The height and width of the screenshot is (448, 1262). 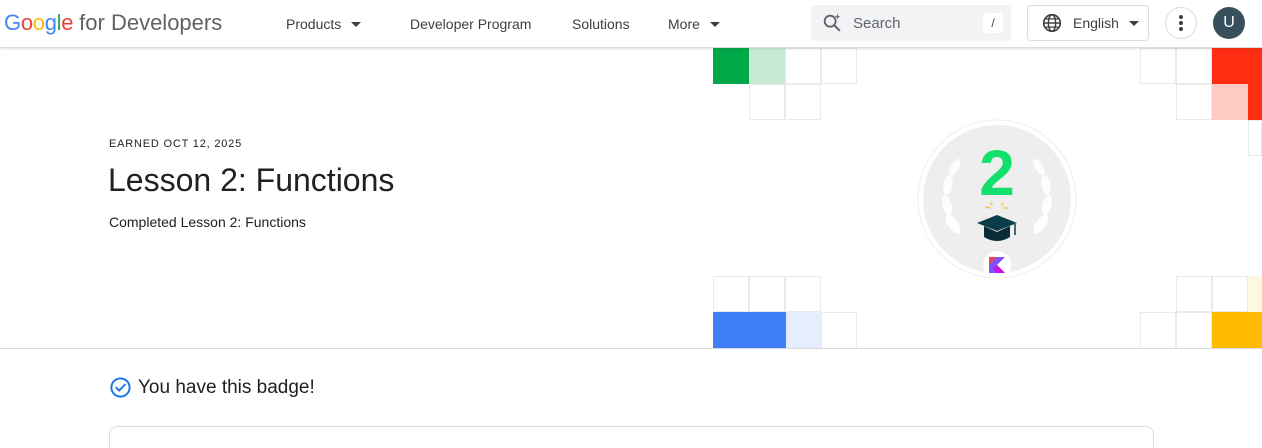 I want to click on globe-icon, so click(x=1052, y=23).